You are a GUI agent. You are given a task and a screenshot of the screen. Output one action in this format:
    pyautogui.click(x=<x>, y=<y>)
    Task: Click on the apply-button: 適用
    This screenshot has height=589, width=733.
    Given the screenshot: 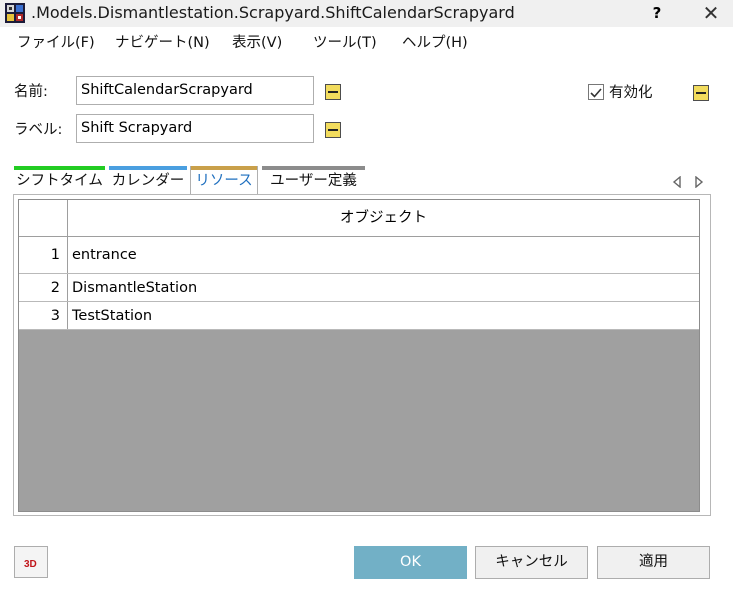 What is the action you would take?
    pyautogui.click(x=653, y=562)
    